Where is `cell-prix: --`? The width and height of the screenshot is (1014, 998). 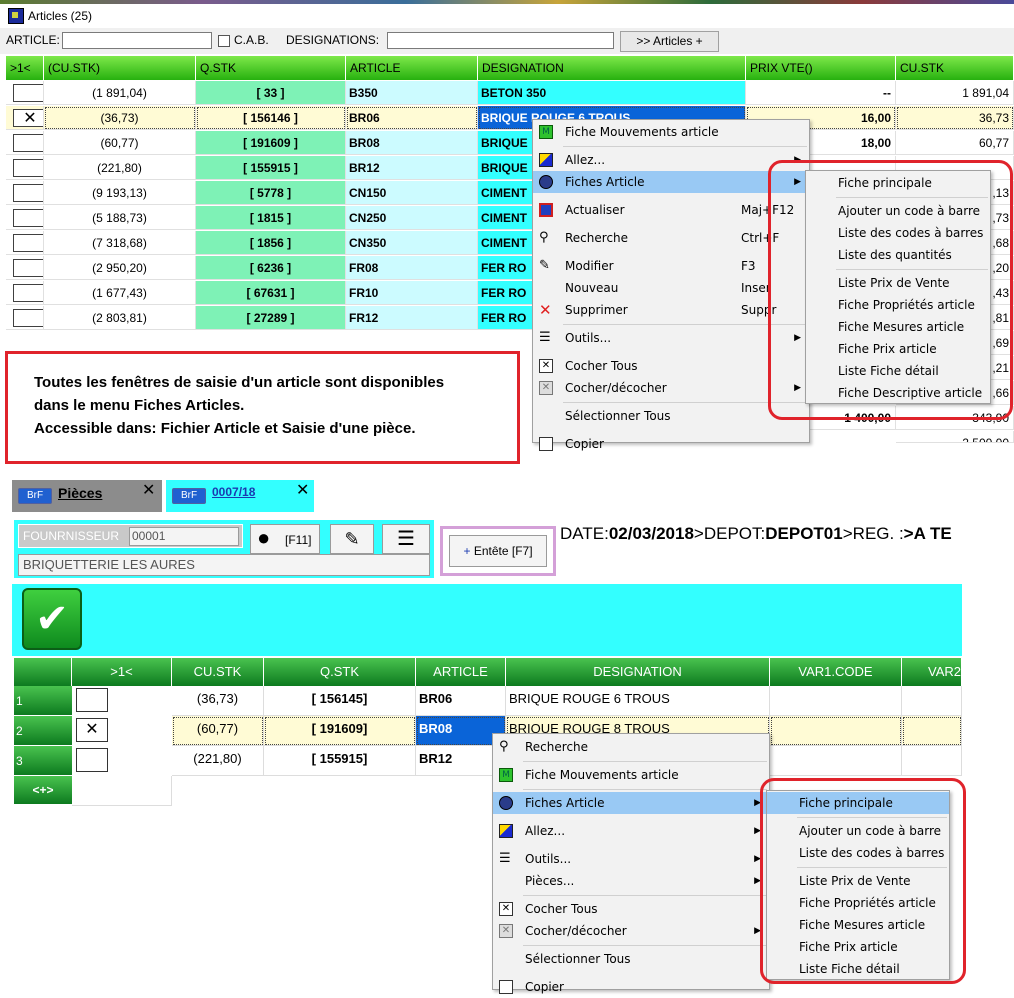
cell-prix: -- is located at coordinates (821, 93).